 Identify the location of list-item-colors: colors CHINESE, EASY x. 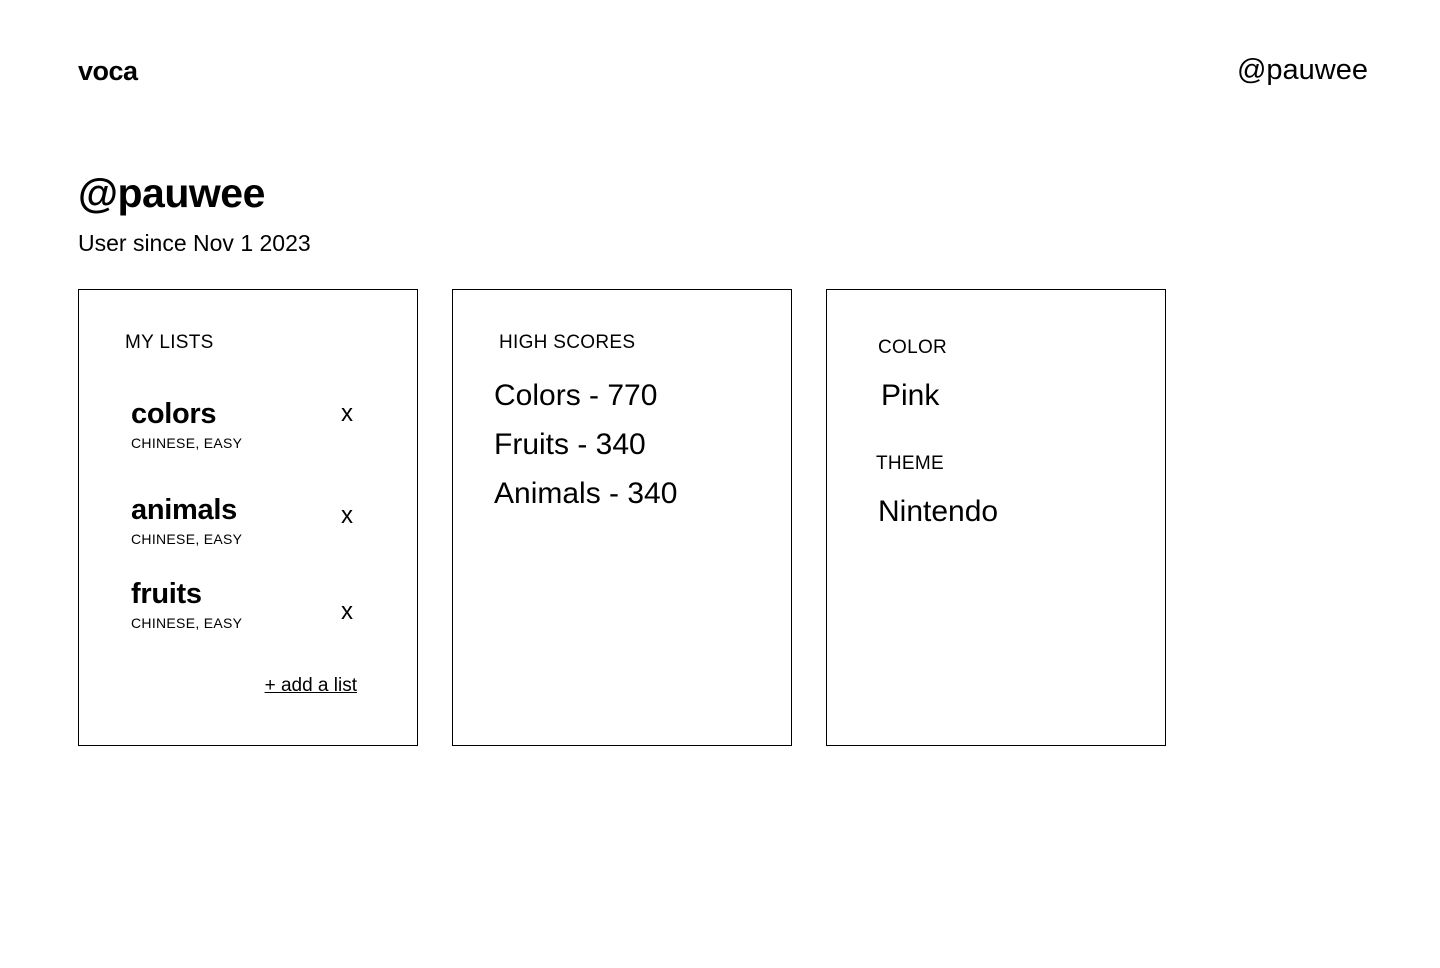
(246, 428).